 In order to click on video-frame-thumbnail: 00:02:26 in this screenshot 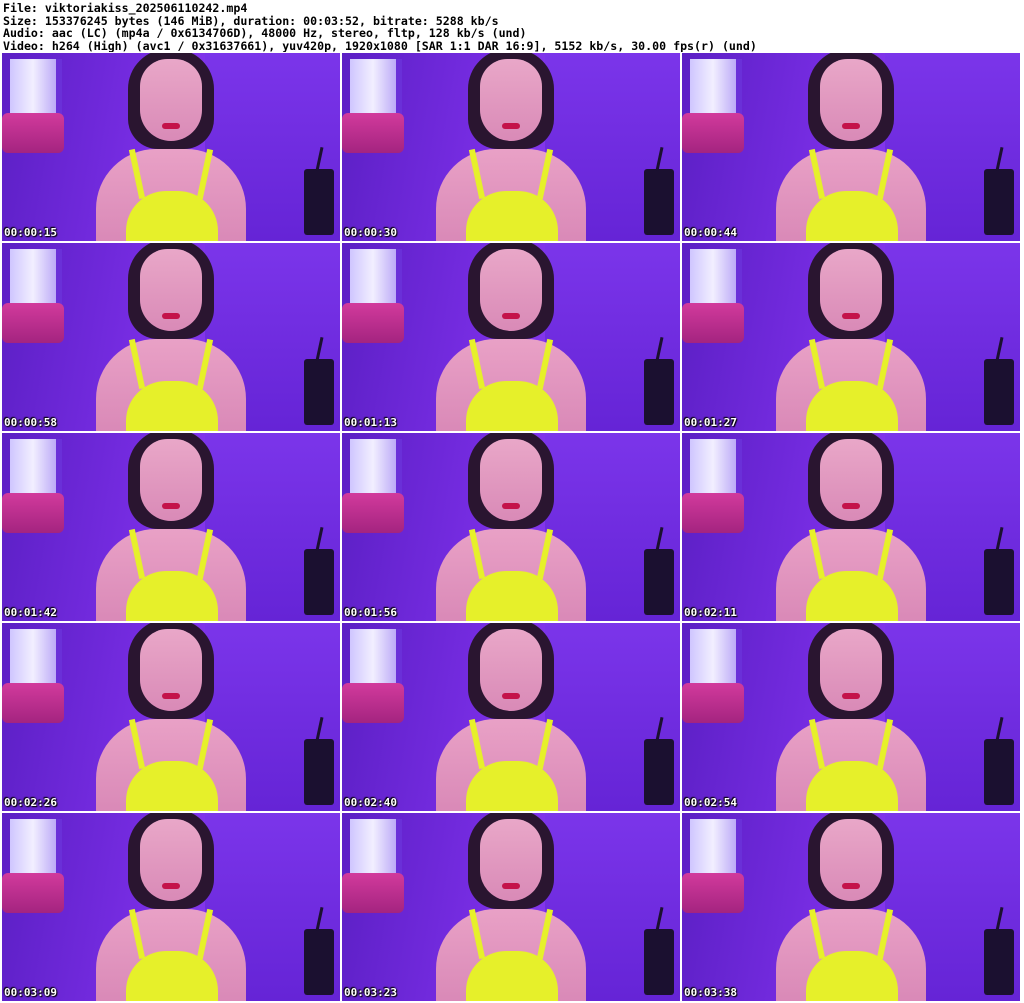, I will do `click(171, 717)`.